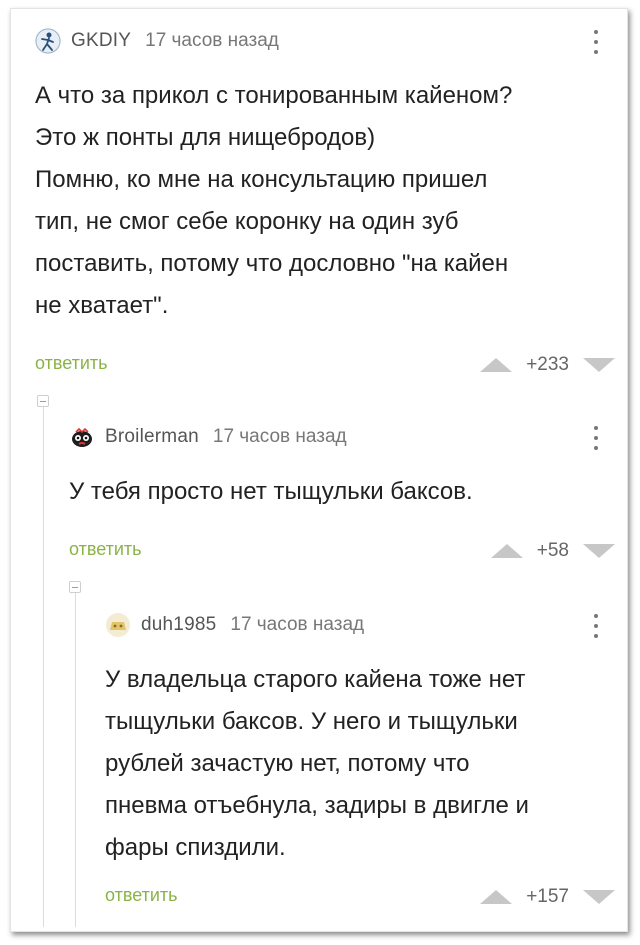  I want to click on rating-controls: +157, so click(547, 897).